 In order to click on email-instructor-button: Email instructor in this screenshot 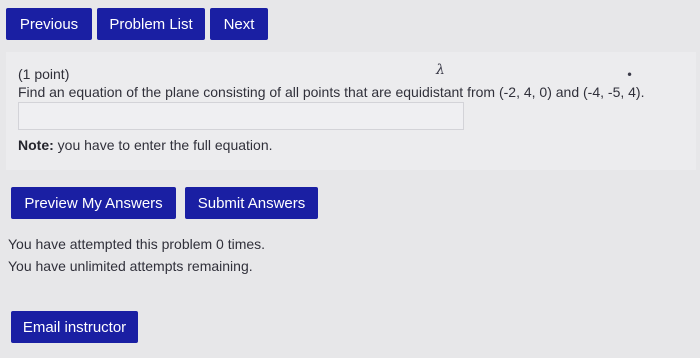, I will do `click(74, 327)`.